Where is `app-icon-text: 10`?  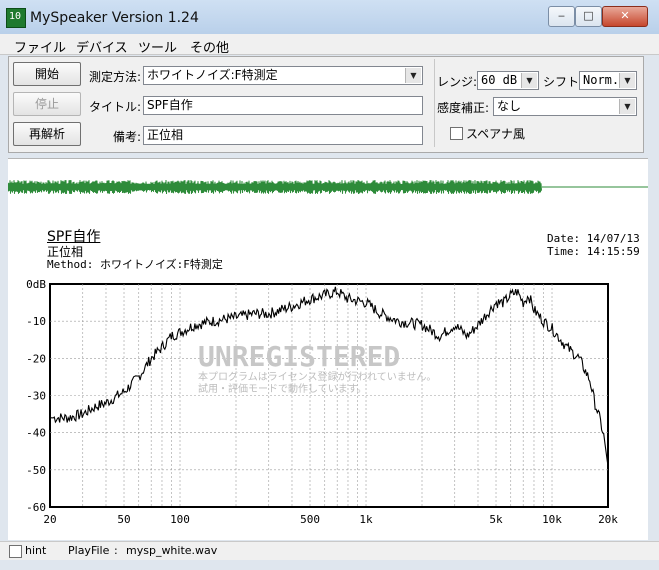
app-icon-text: 10 is located at coordinates (15, 16).